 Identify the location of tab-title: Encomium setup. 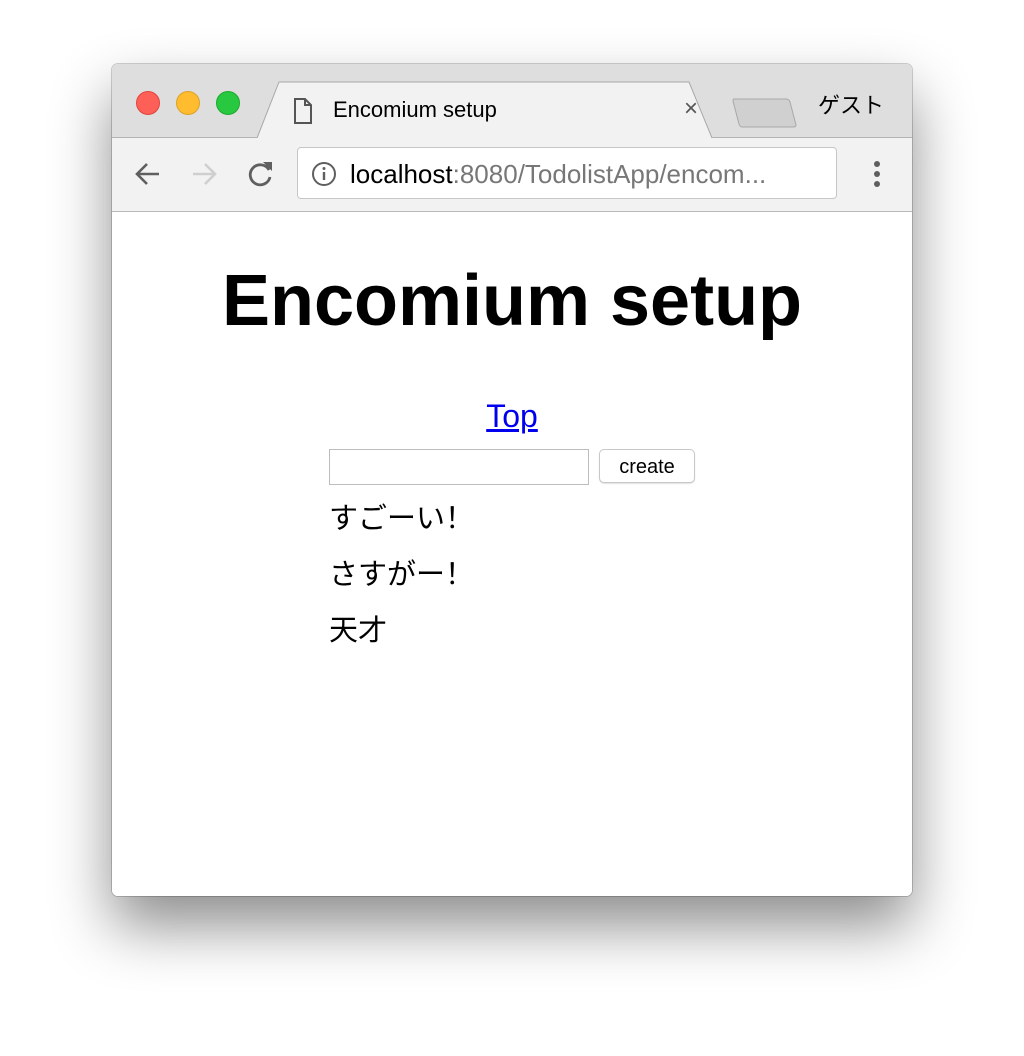
(415, 109).